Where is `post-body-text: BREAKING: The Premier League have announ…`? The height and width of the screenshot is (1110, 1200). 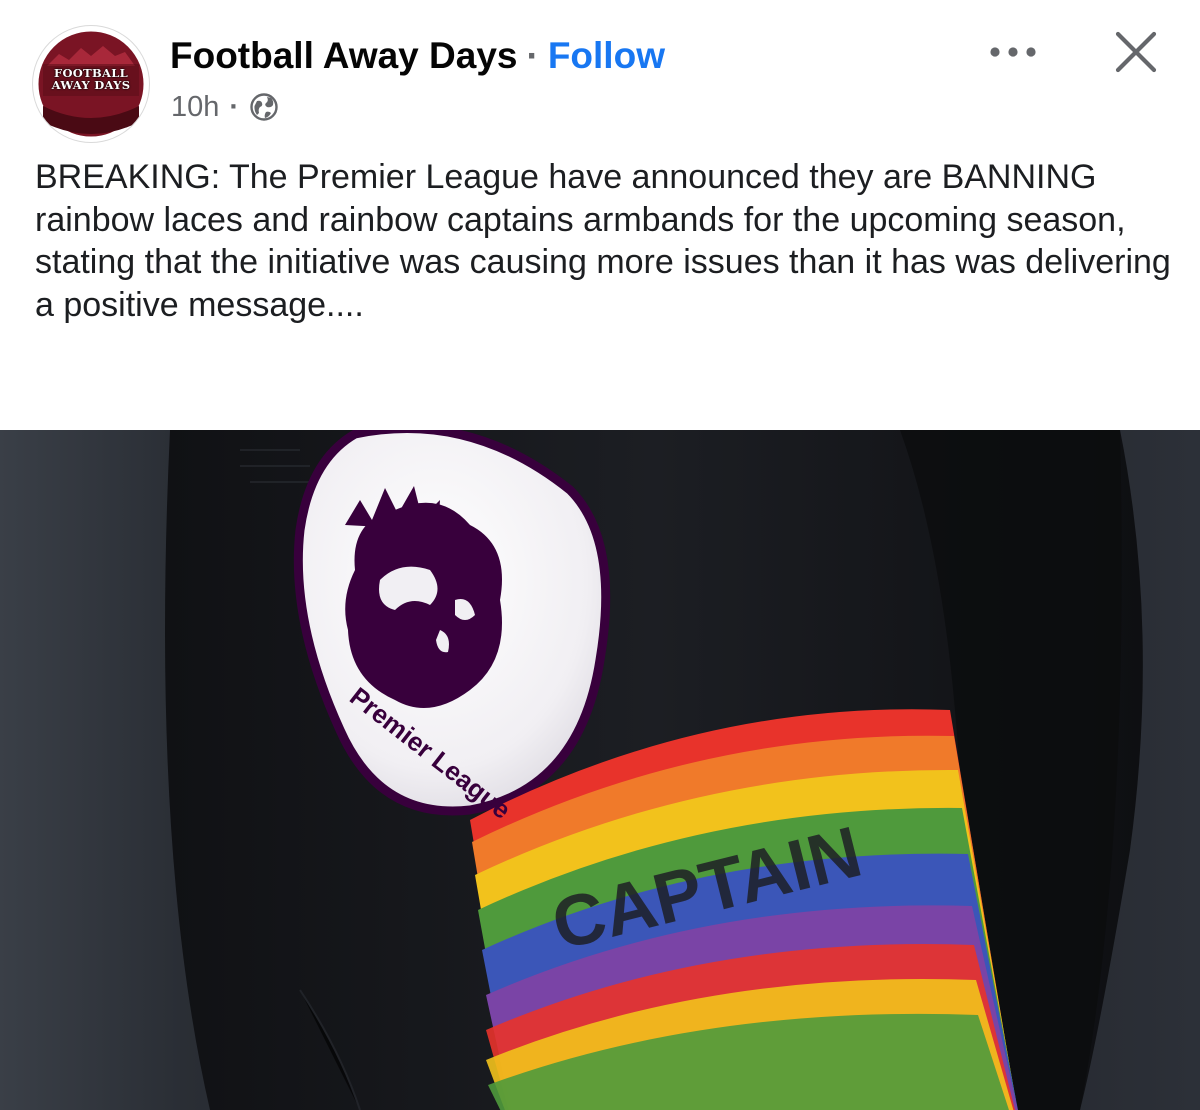
post-body-text: BREAKING: The Premier League have announ… is located at coordinates (603, 241).